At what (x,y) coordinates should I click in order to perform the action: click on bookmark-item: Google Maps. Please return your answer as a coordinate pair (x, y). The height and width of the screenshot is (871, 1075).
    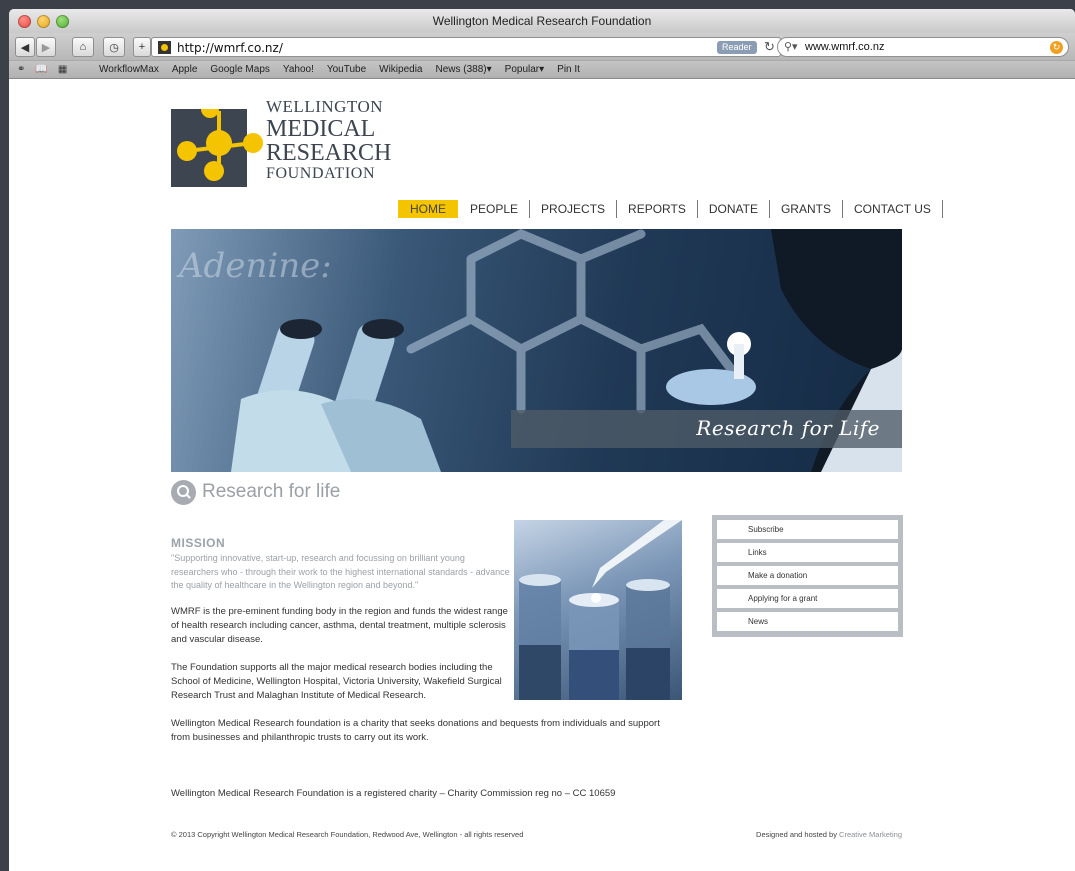
    Looking at the image, I should click on (239, 69).